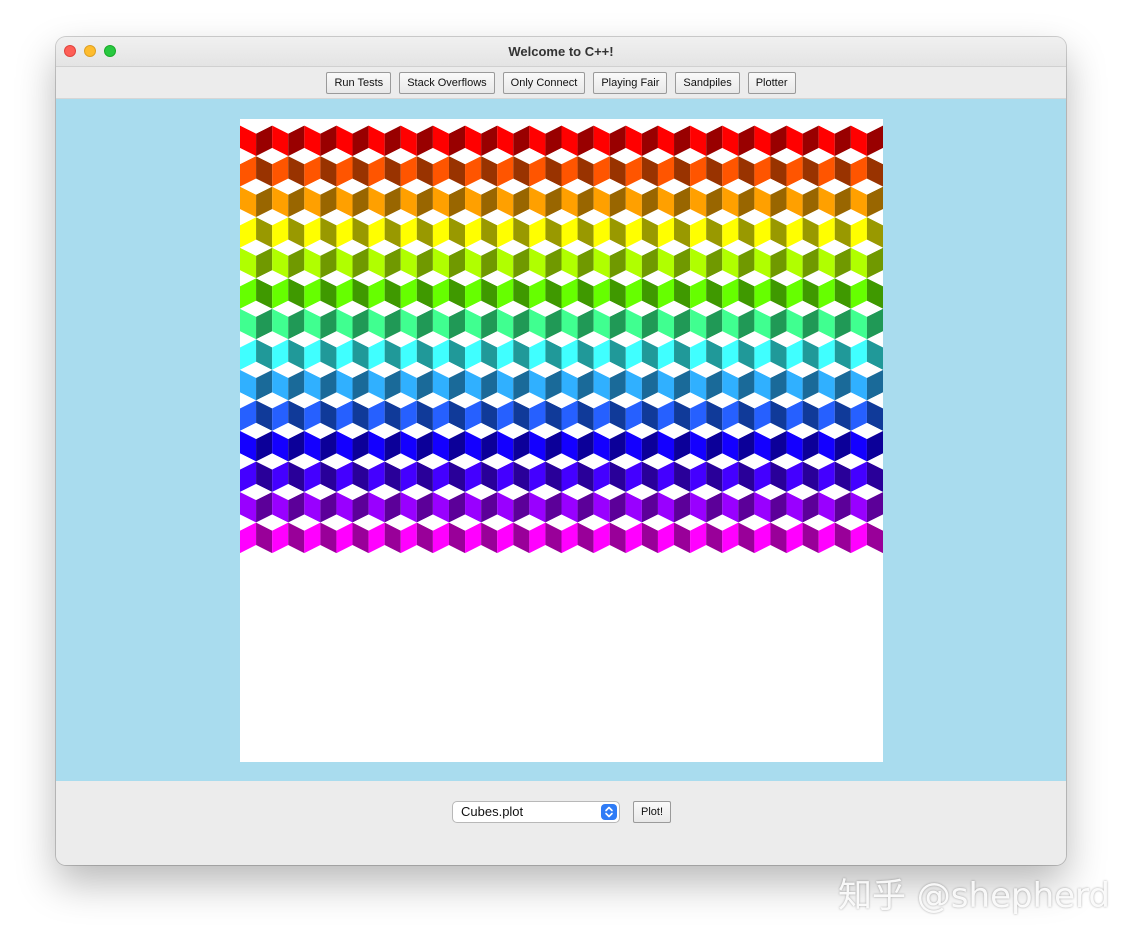 This screenshot has width=1122, height=940. Describe the element at coordinates (609, 812) in the screenshot. I see `select-arrows-icon` at that location.